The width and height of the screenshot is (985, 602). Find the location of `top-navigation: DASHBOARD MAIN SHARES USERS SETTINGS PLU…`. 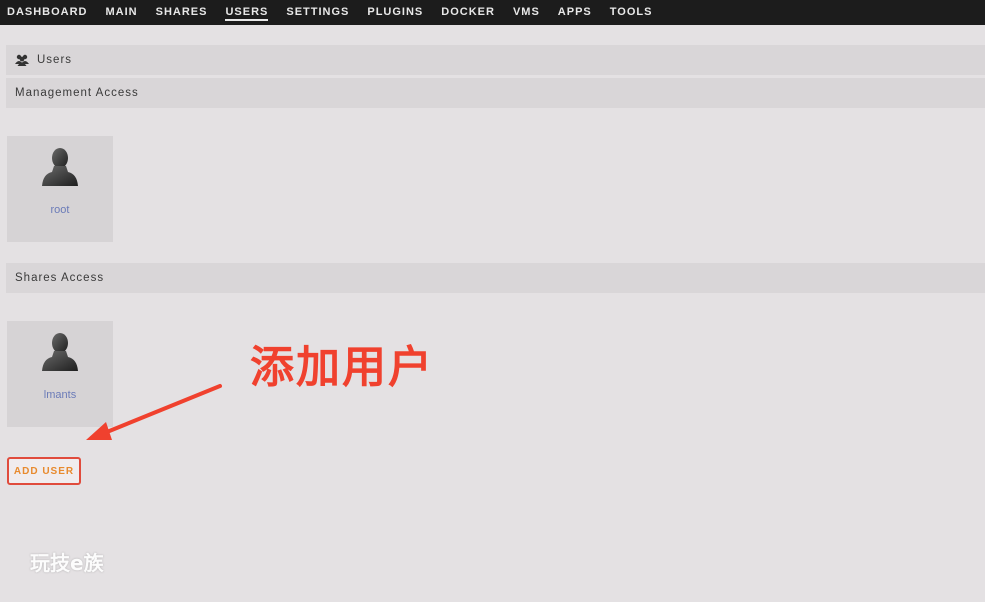

top-navigation: DASHBOARD MAIN SHARES USERS SETTINGS PLU… is located at coordinates (492, 12).